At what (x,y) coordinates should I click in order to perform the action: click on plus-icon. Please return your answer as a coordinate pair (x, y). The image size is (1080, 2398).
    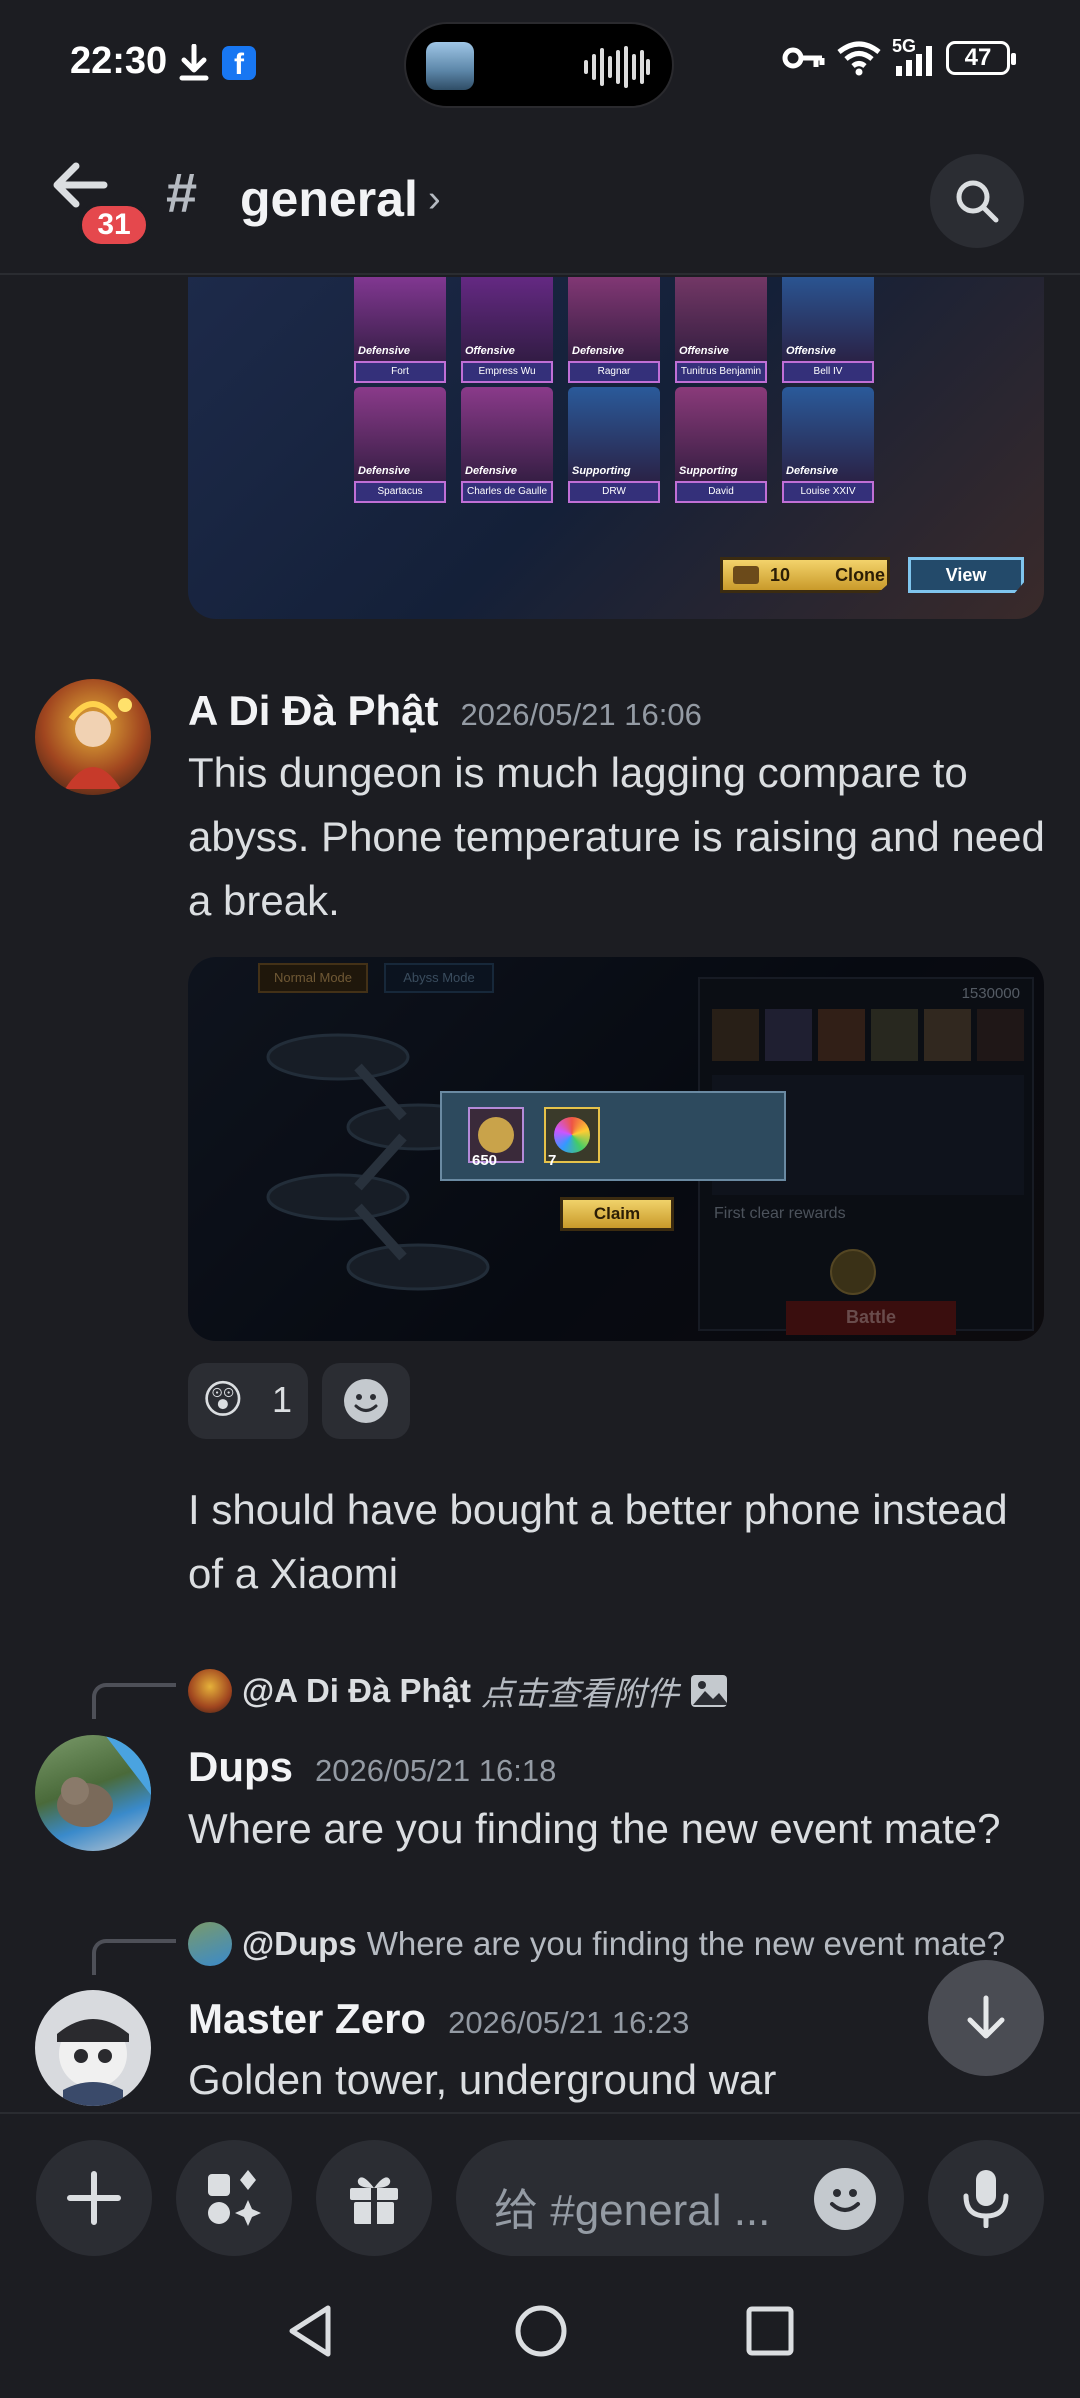
    Looking at the image, I should click on (94, 2198).